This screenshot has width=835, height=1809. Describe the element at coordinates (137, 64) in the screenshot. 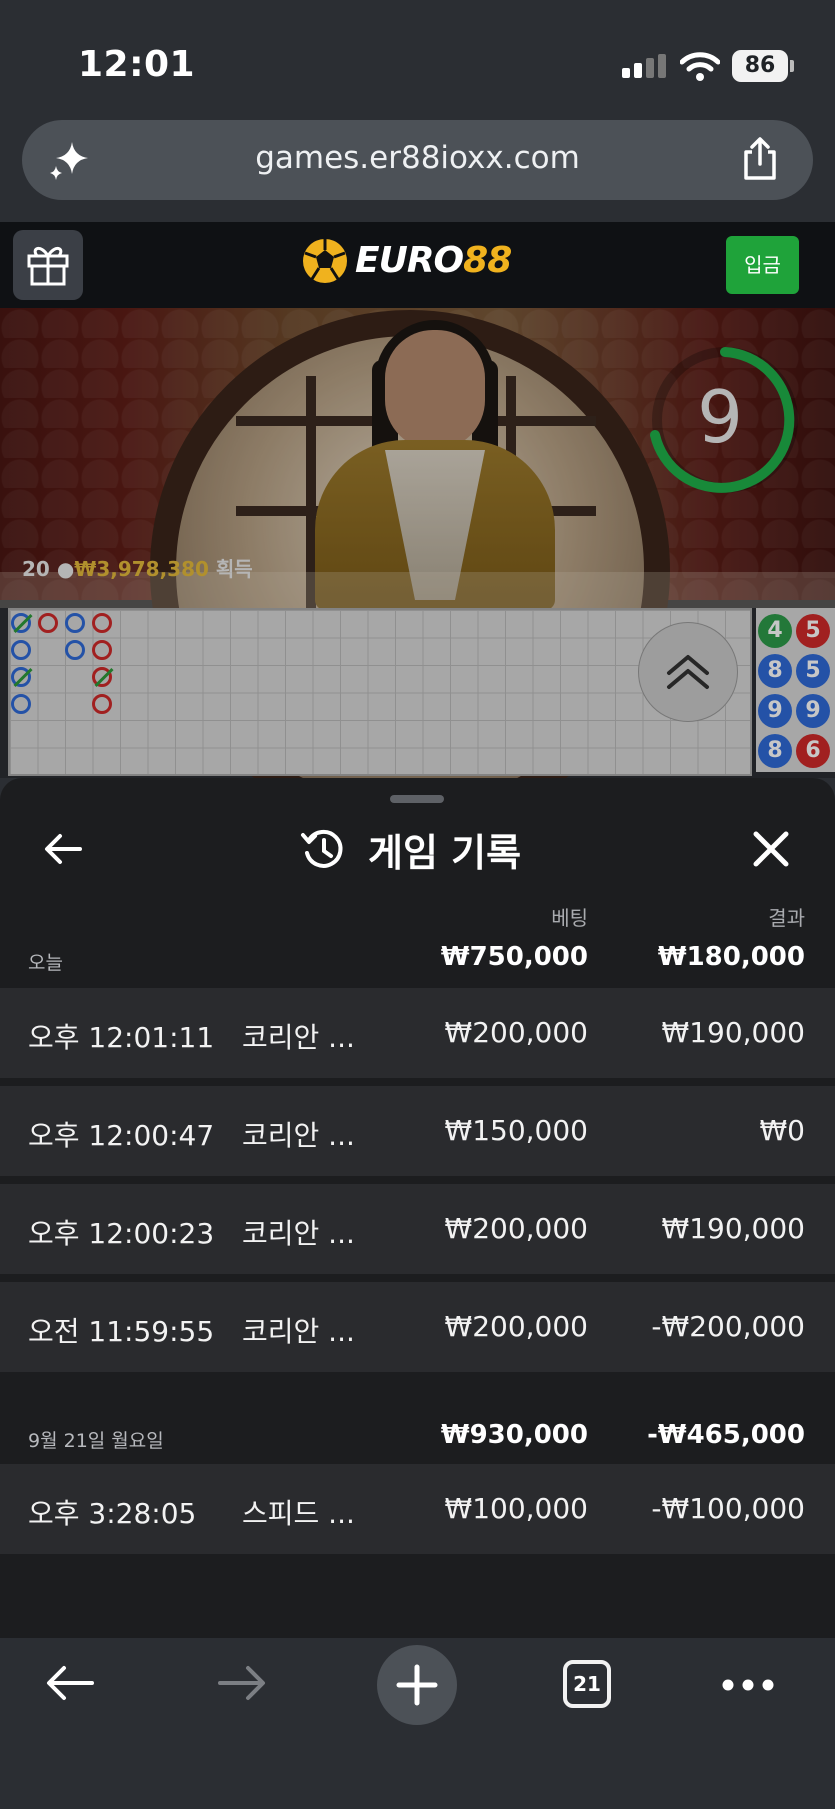

I see `status-time: 12:01` at that location.